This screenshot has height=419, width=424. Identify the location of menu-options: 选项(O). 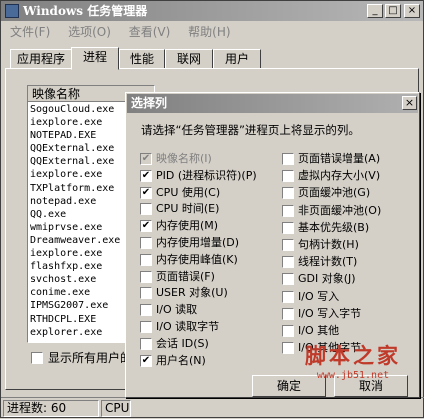
(89, 32).